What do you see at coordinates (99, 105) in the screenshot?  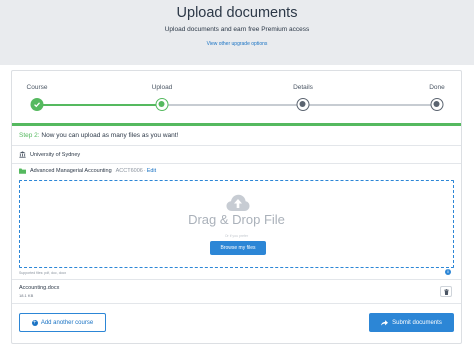 I see `stepper-track-complete` at bounding box center [99, 105].